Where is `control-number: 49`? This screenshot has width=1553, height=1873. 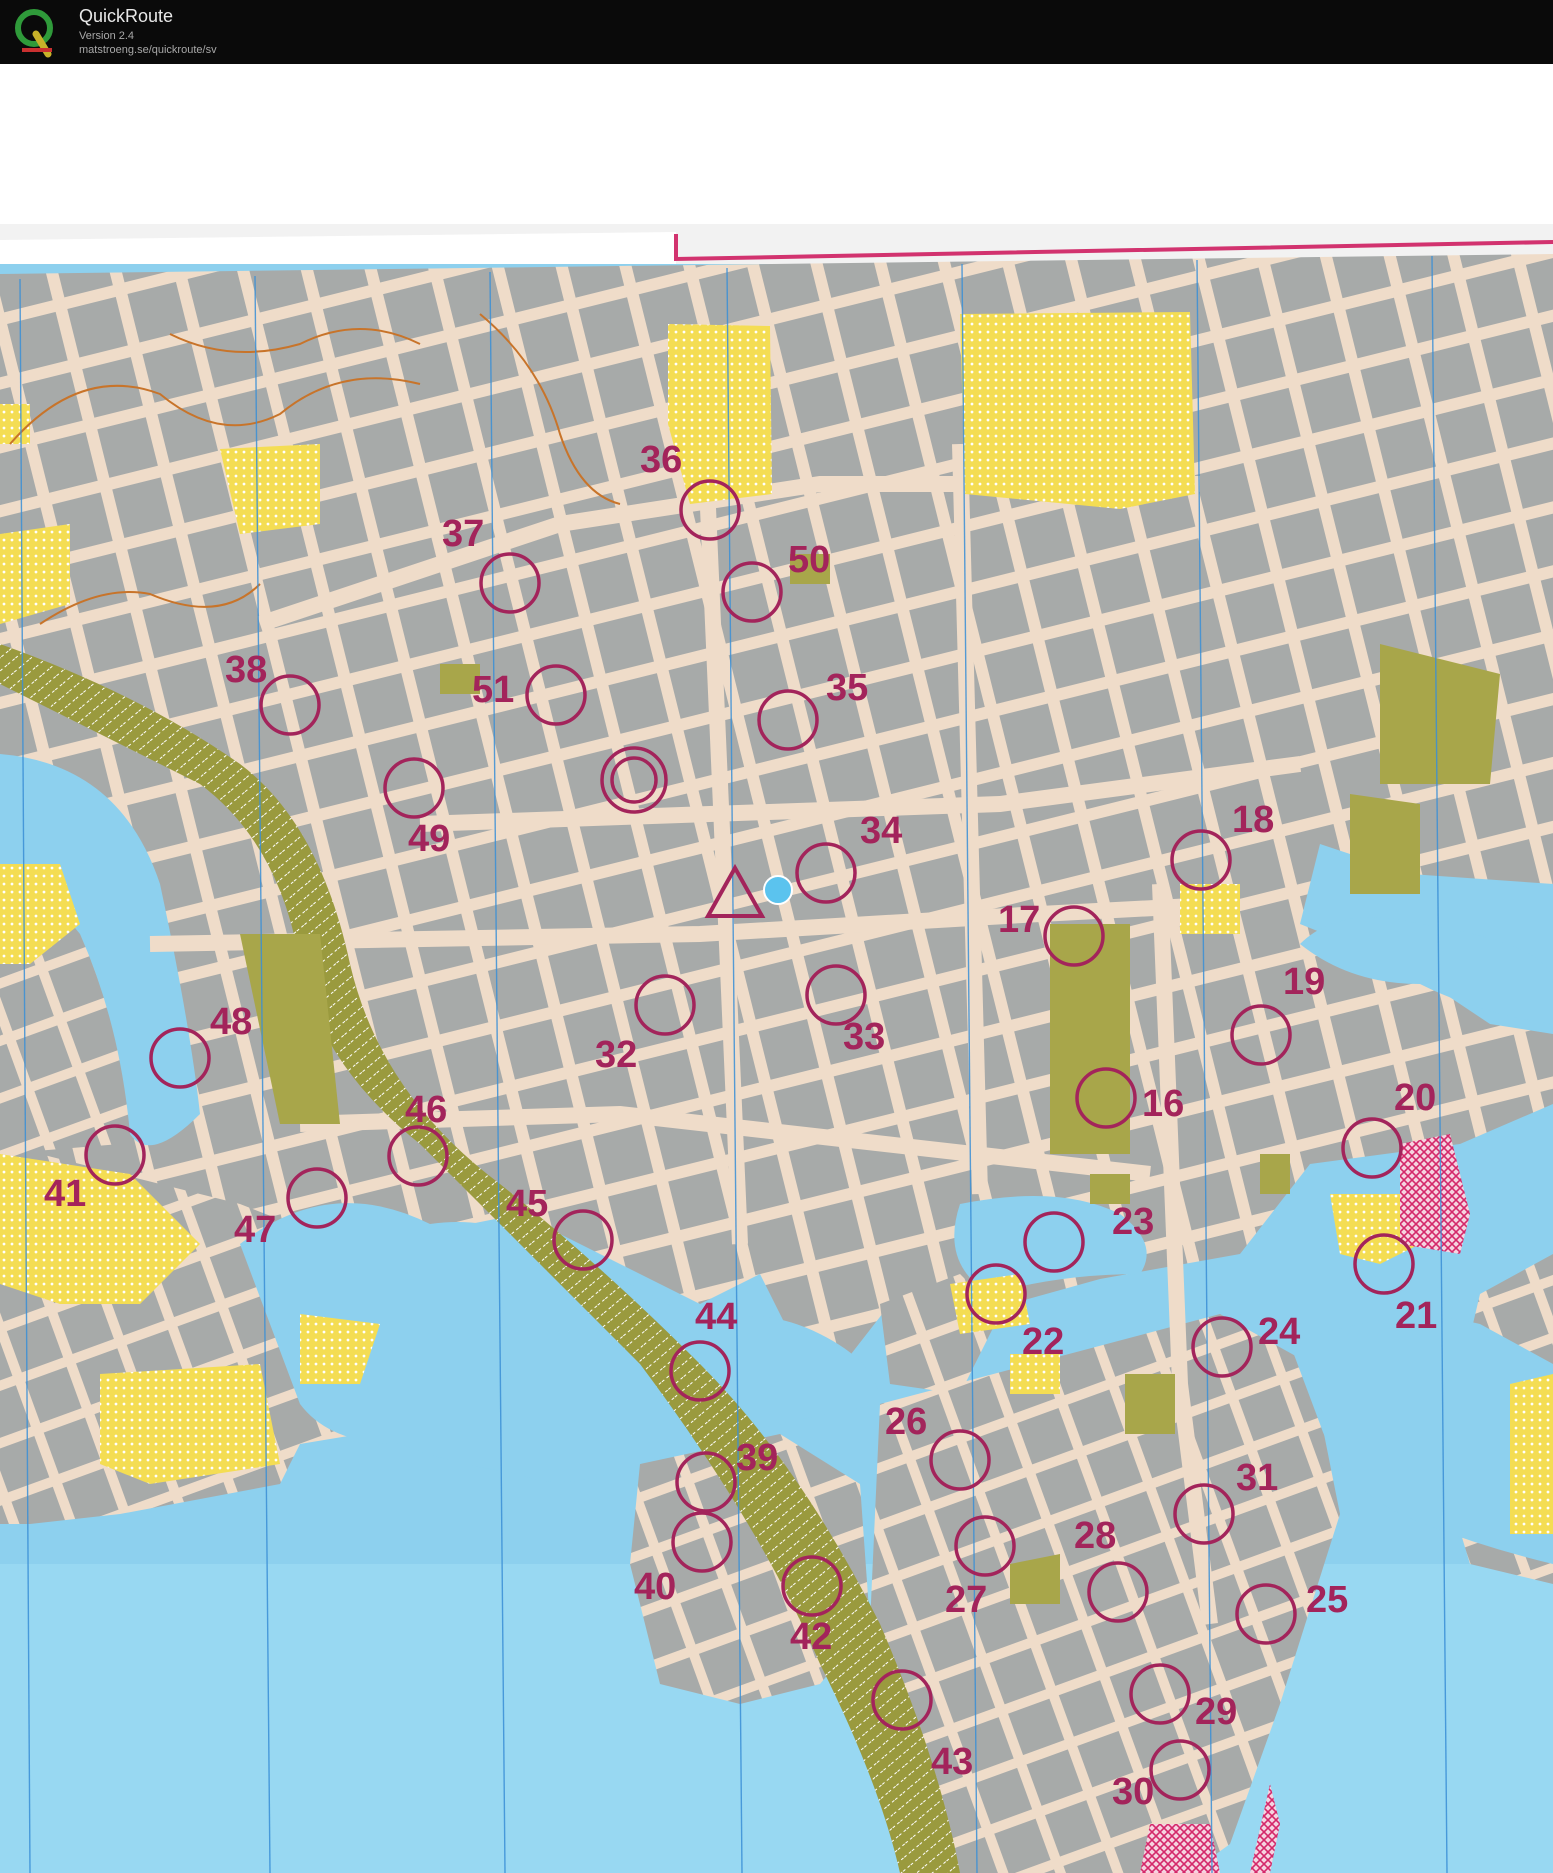 control-number: 49 is located at coordinates (429, 839).